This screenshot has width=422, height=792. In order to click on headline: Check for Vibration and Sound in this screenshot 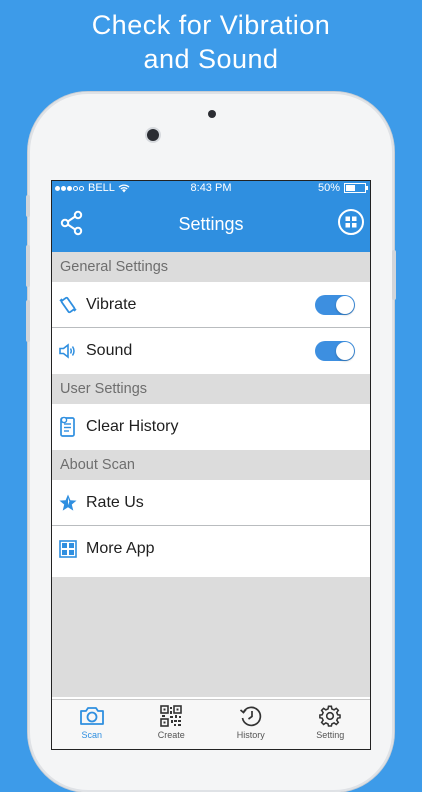, I will do `click(211, 42)`.